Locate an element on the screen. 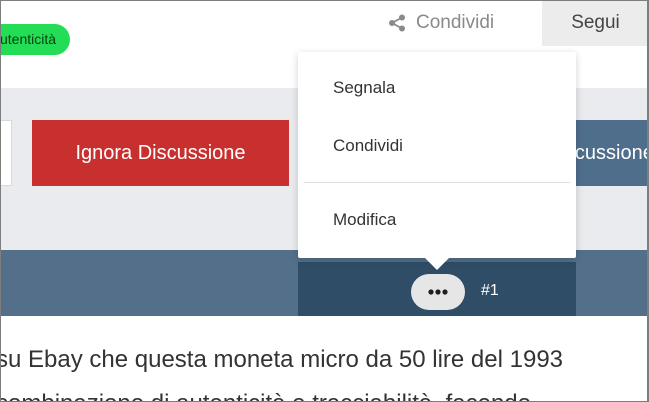 The height and width of the screenshot is (402, 649). menu-item-segnala: Segnala is located at coordinates (364, 88).